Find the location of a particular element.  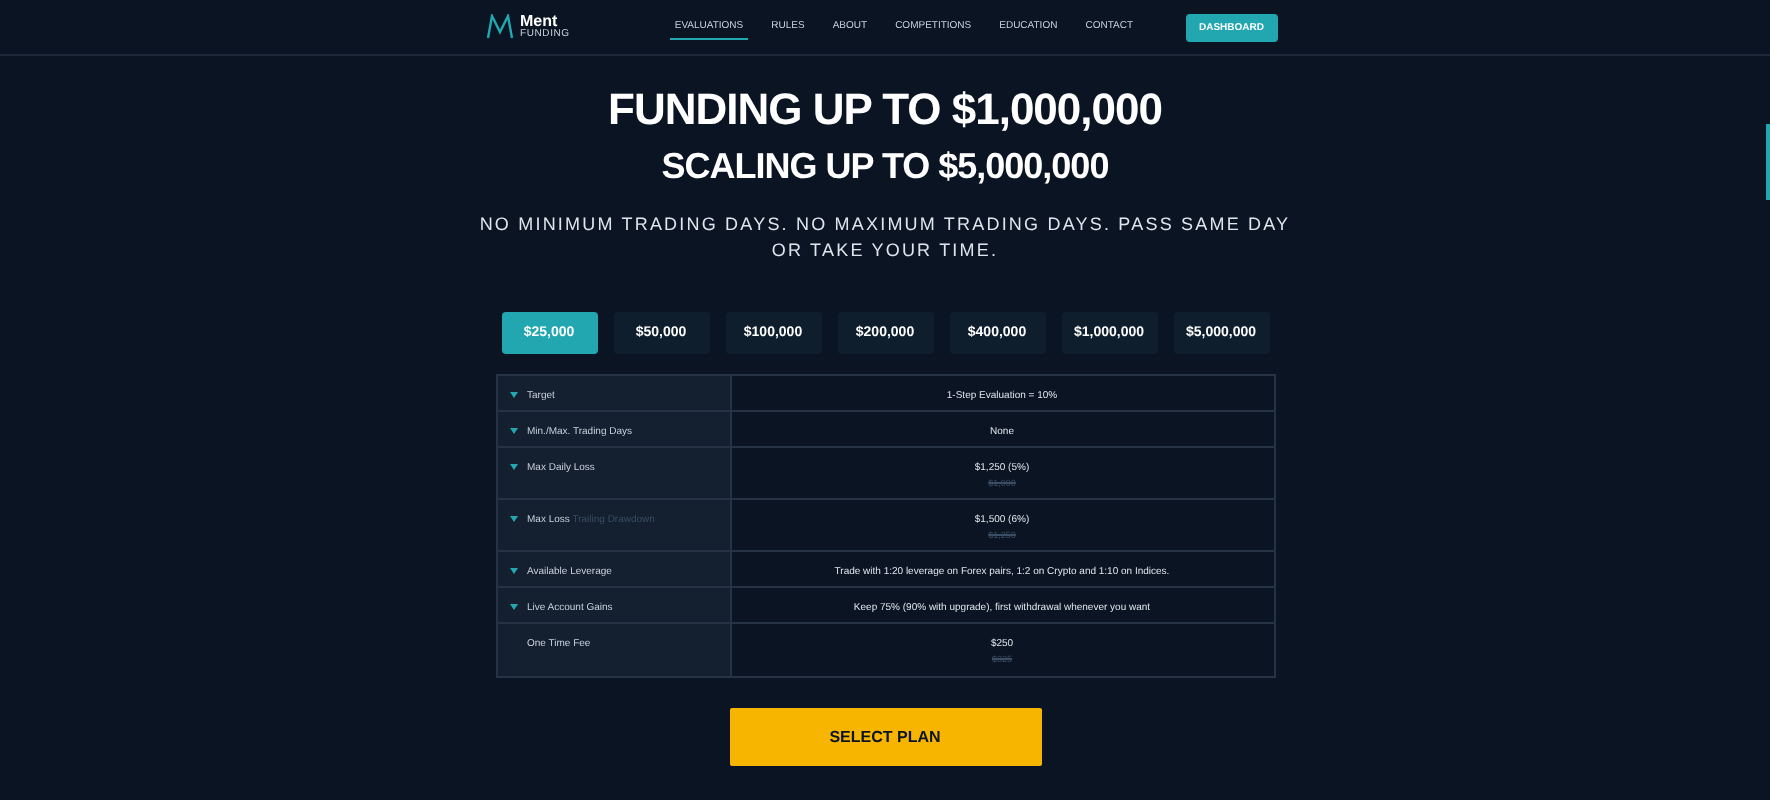

select-plan-button: SELECT PLAN is located at coordinates (885, 737).